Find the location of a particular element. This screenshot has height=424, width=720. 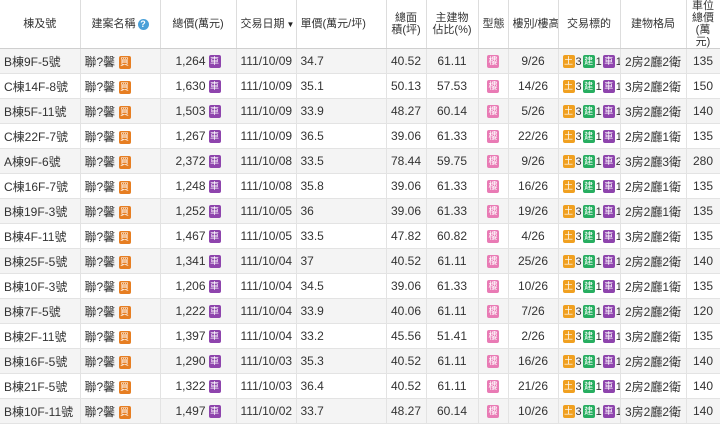

col-header-floor-label: 樓別/樓高 is located at coordinates (535, 24).